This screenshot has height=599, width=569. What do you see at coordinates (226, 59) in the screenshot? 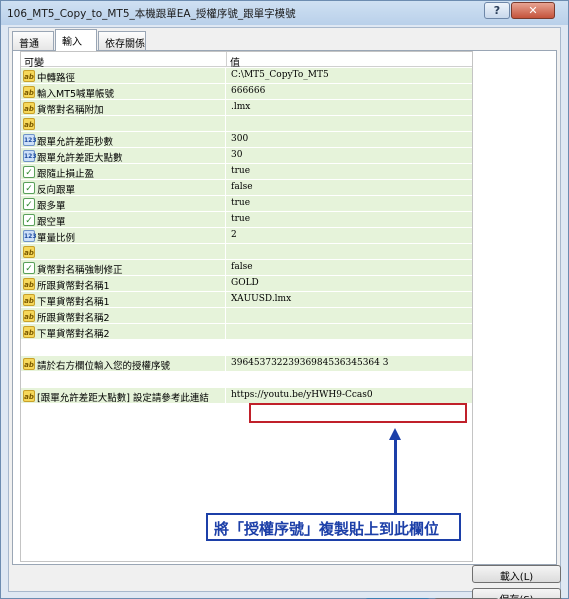
I see `column-separator` at bounding box center [226, 59].